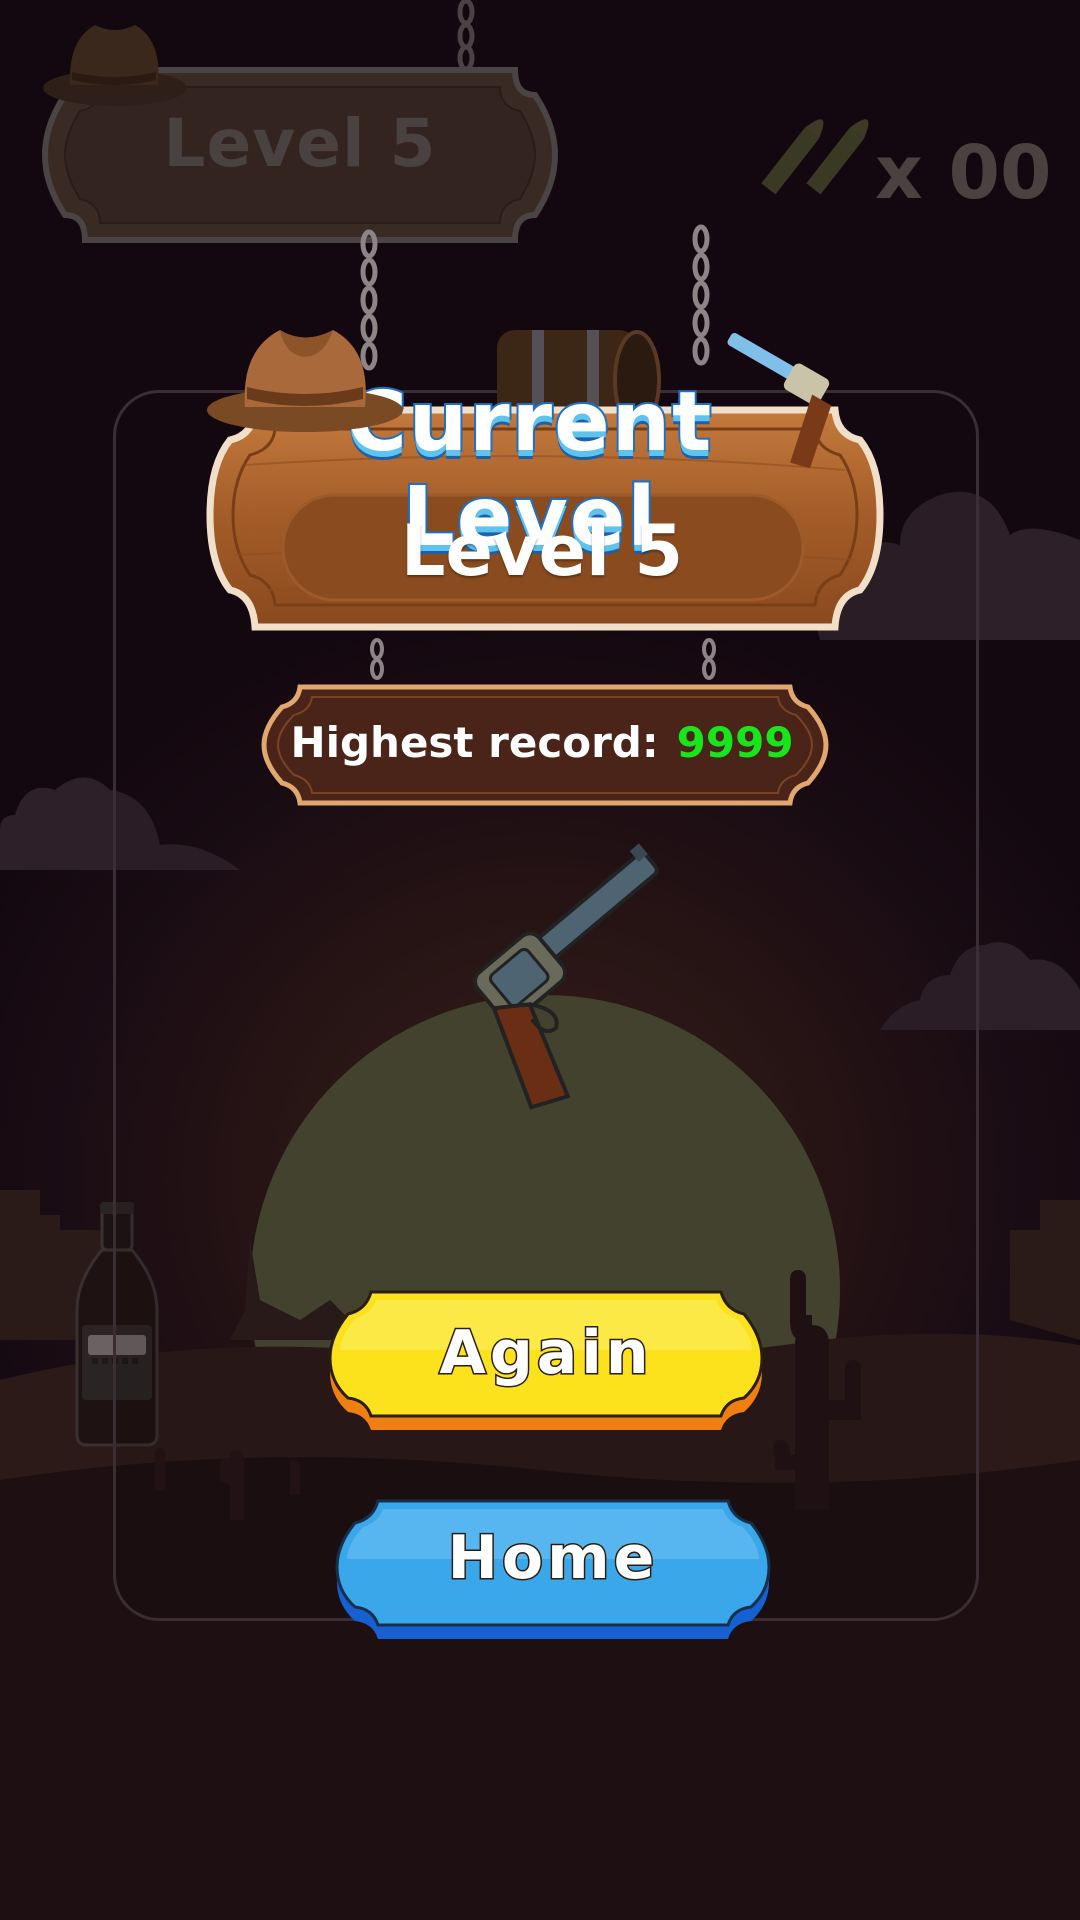 The image size is (1080, 1920). Describe the element at coordinates (300, 143) in the screenshot. I see `hud-level-label: Level 5` at that location.